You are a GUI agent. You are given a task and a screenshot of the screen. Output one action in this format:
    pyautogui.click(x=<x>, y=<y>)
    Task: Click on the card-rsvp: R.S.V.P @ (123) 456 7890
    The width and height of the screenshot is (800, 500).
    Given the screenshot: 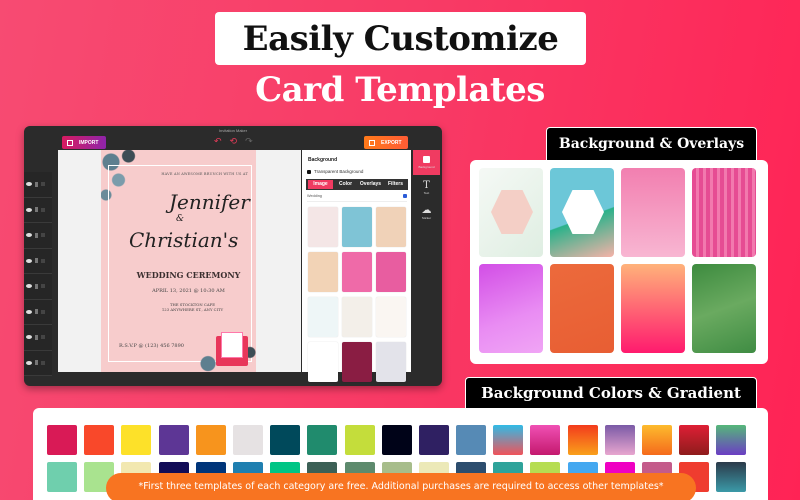 What is the action you would take?
    pyautogui.click(x=151, y=346)
    